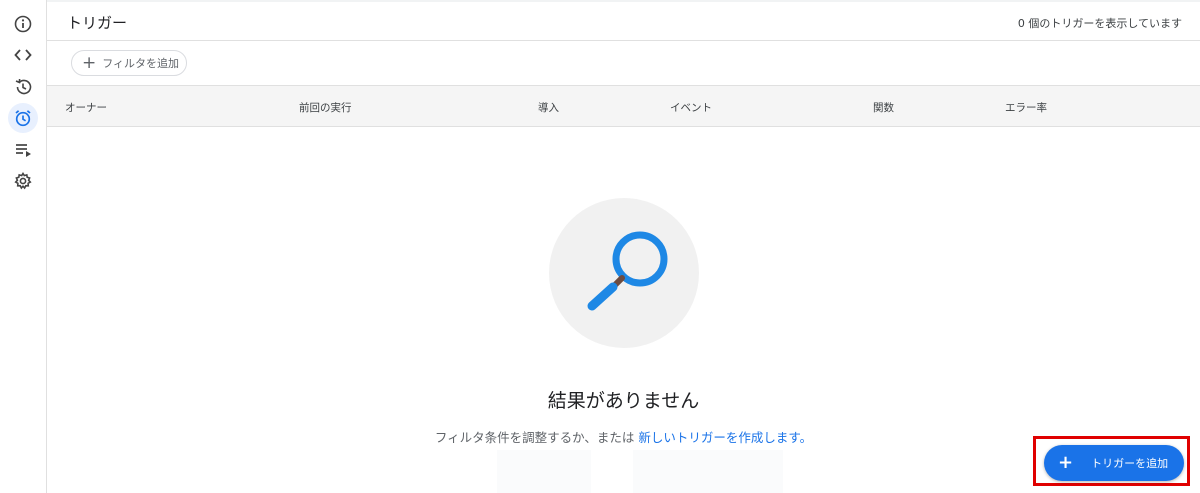 Image resolution: width=1200 pixels, height=493 pixels. I want to click on filter-row: + フィルタを追加, so click(623, 63).